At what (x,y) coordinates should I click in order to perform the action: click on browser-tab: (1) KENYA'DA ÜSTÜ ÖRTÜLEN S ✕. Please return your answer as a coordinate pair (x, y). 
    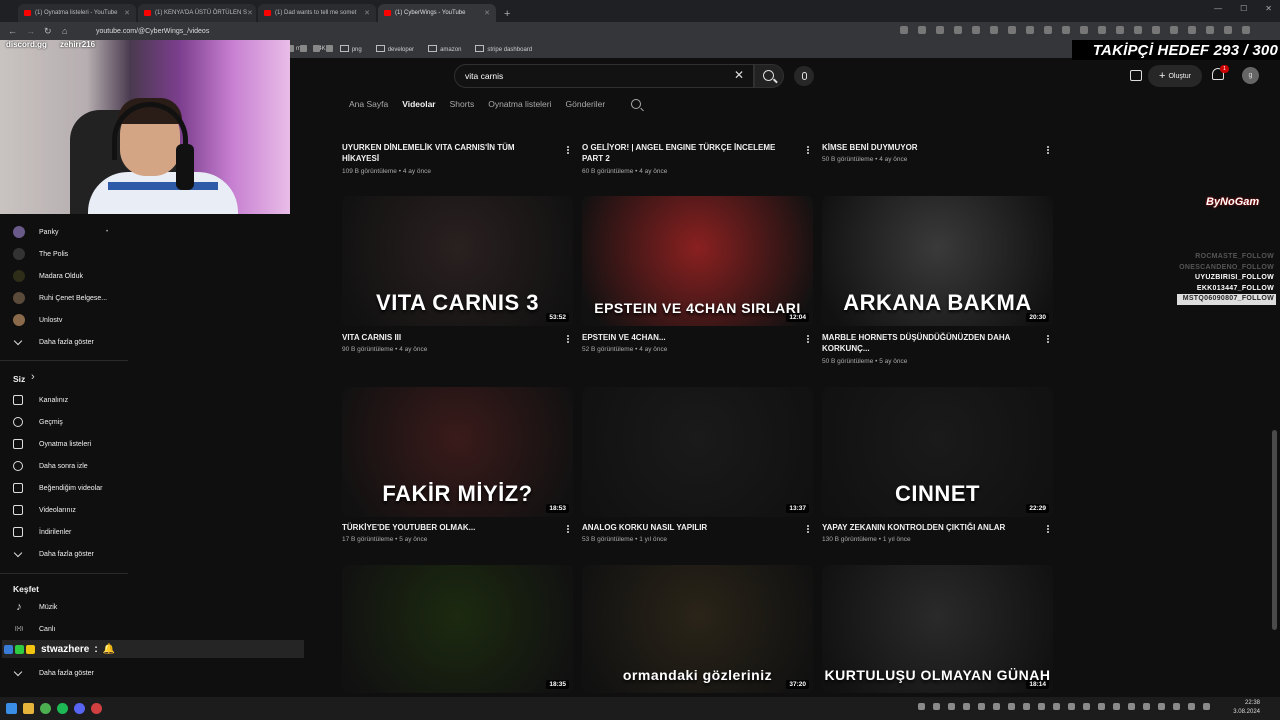
    Looking at the image, I should click on (197, 13).